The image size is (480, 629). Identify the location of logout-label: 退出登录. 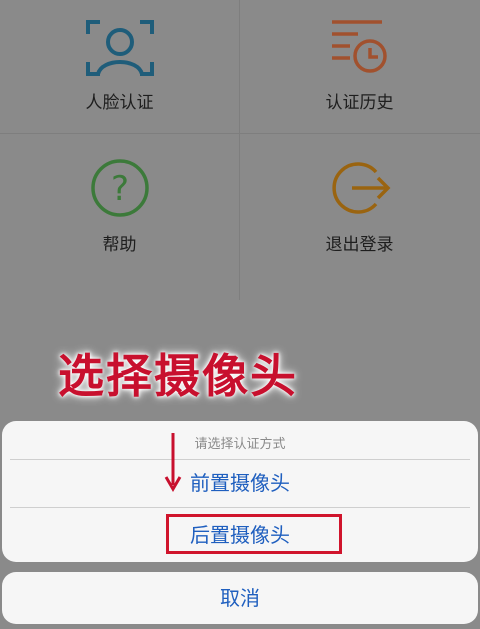
(359, 245).